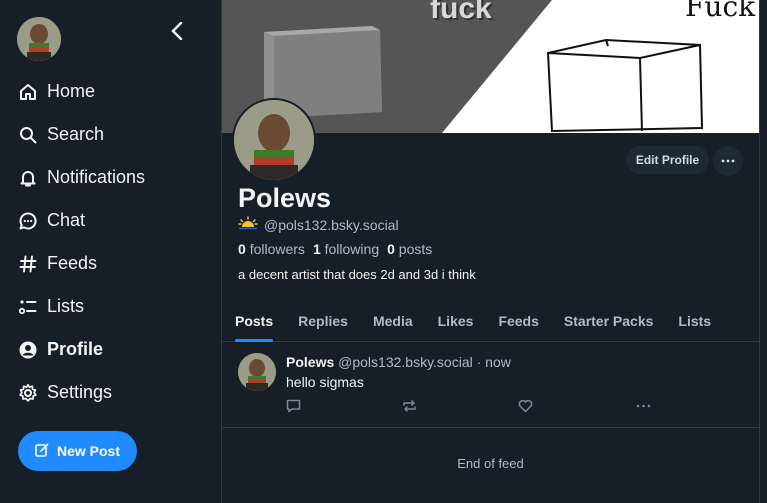 The image size is (767, 503). What do you see at coordinates (643, 406) in the screenshot?
I see `post-more-icon` at bounding box center [643, 406].